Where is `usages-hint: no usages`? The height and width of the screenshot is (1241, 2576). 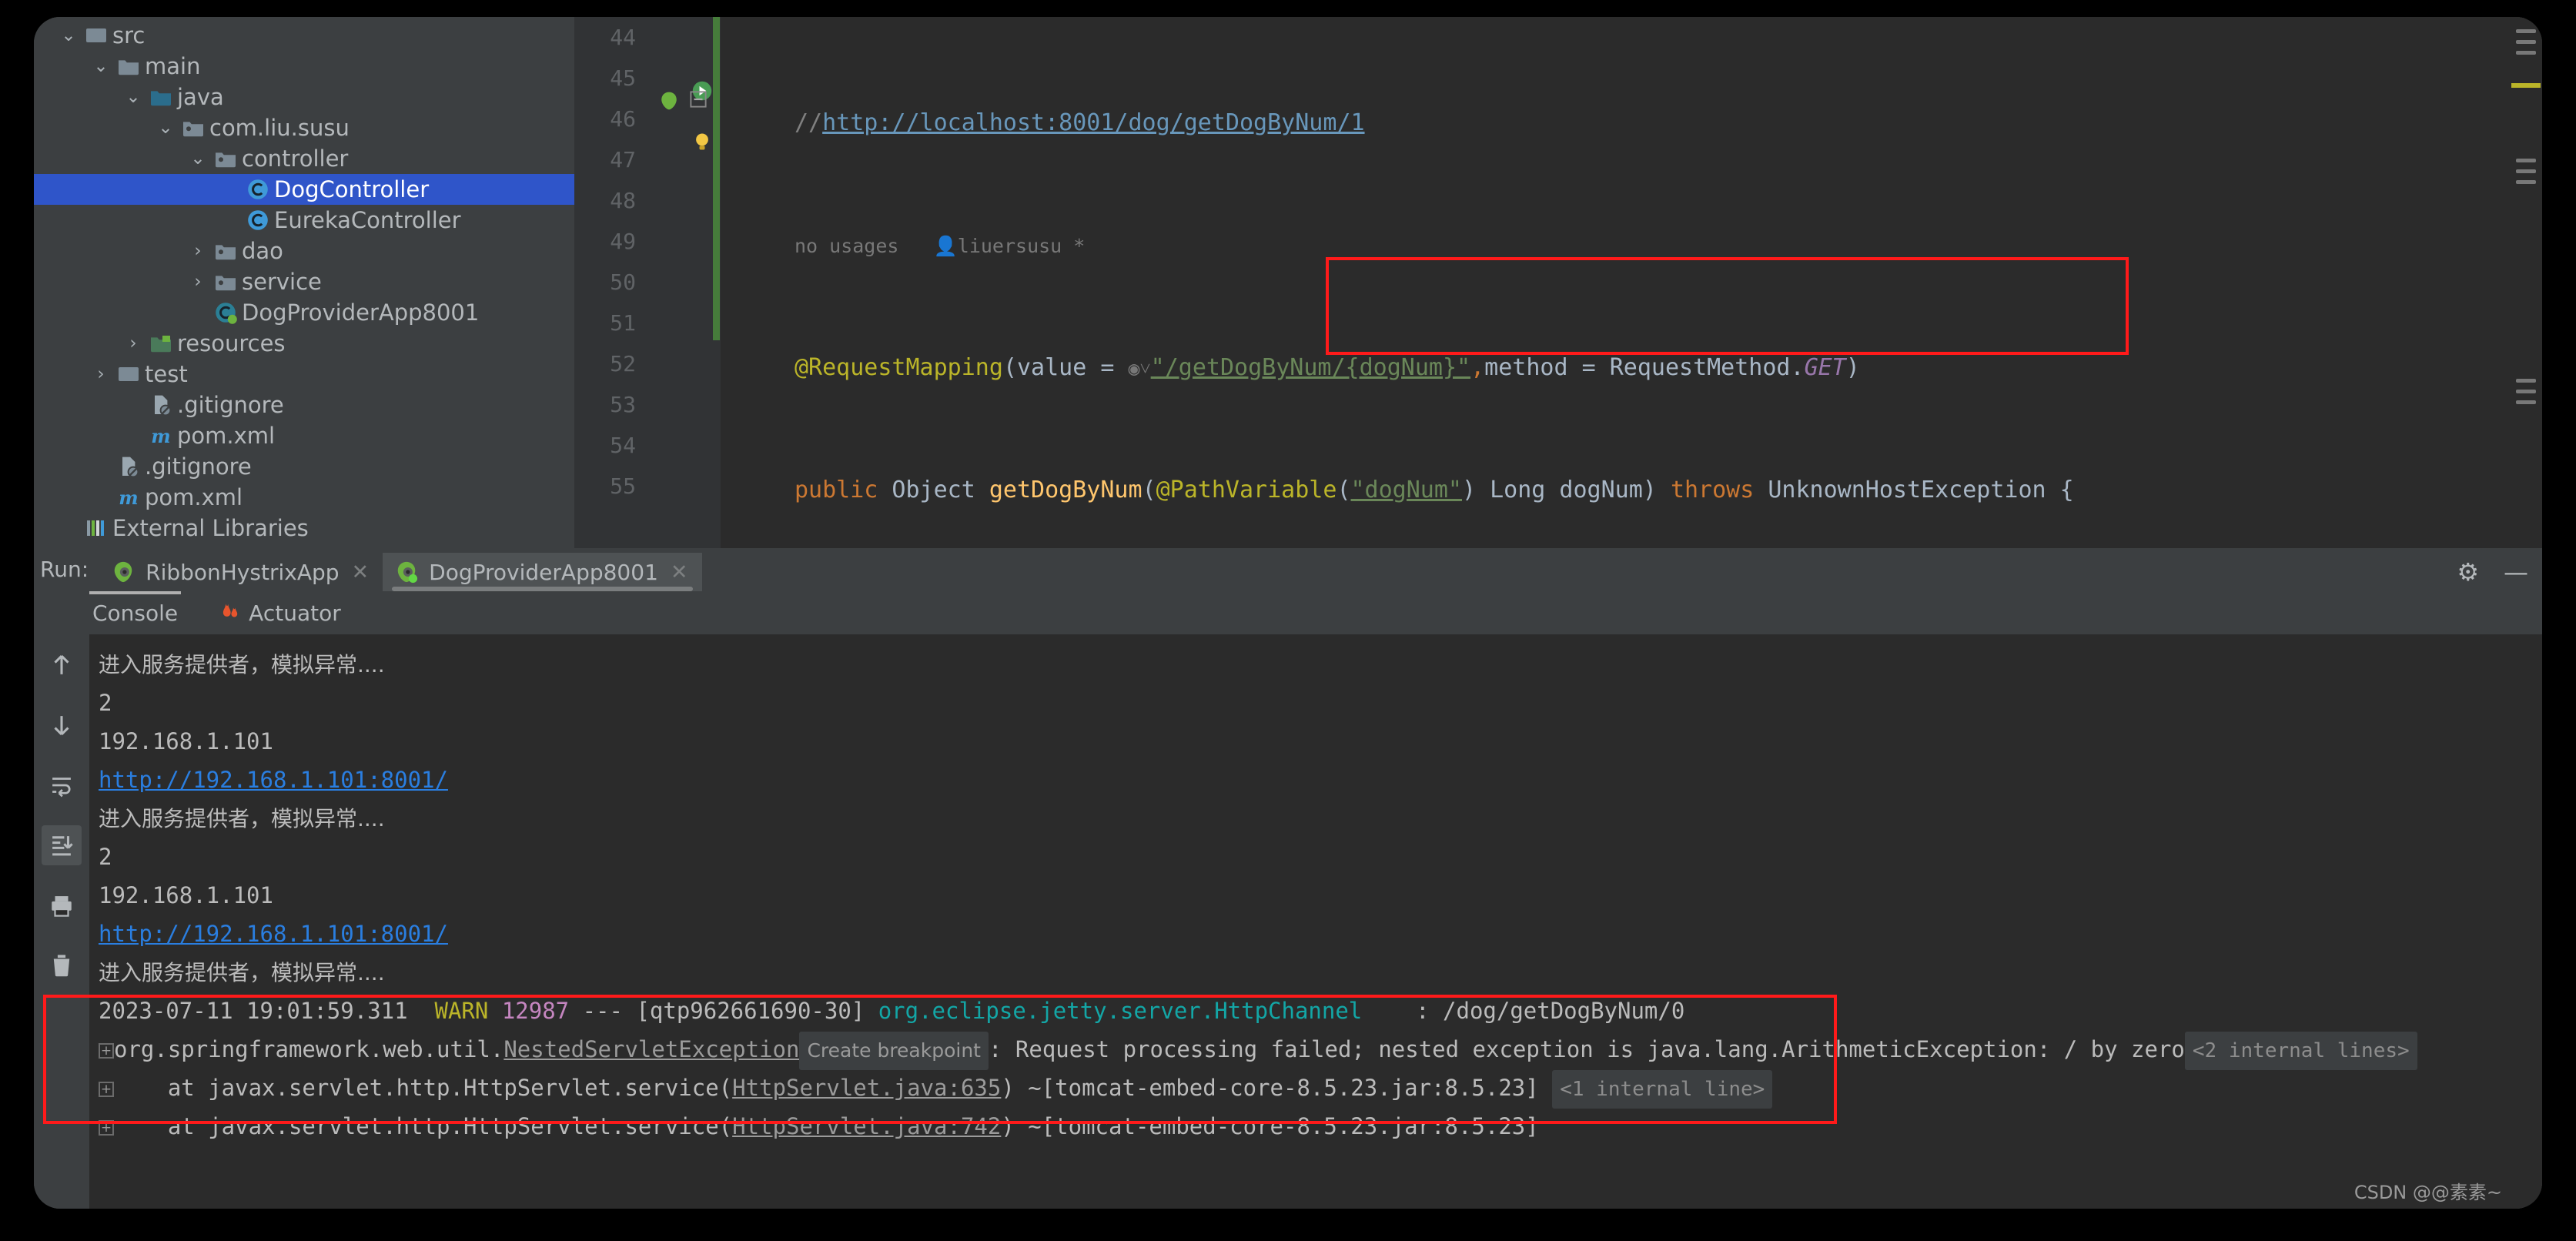 usages-hint: no usages is located at coordinates (847, 246).